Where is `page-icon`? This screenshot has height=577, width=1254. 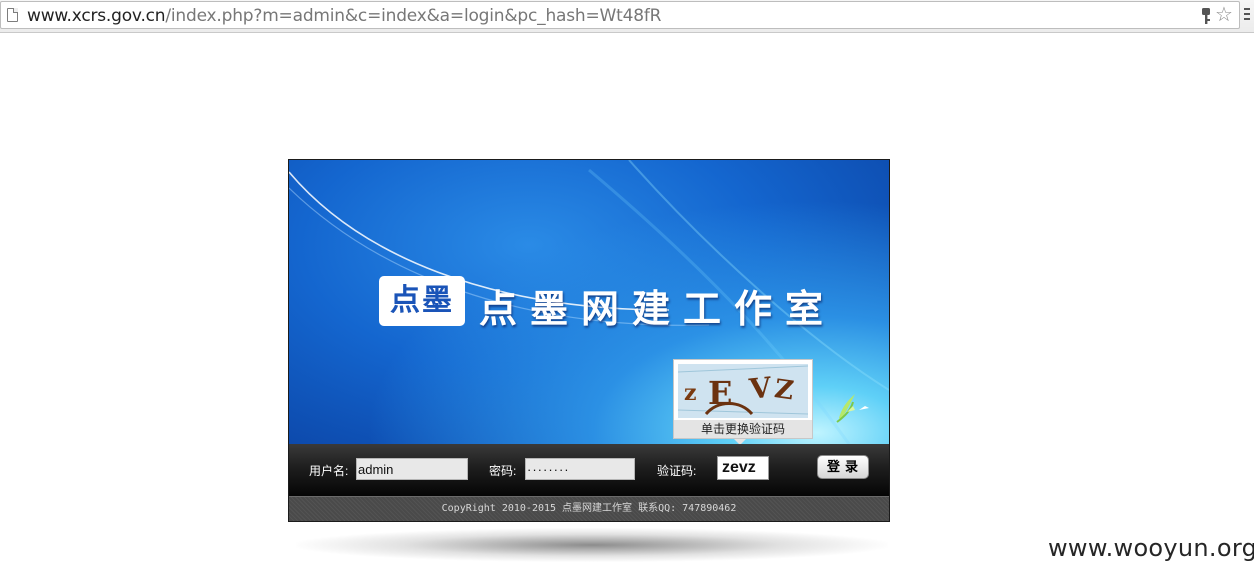 page-icon is located at coordinates (12, 15).